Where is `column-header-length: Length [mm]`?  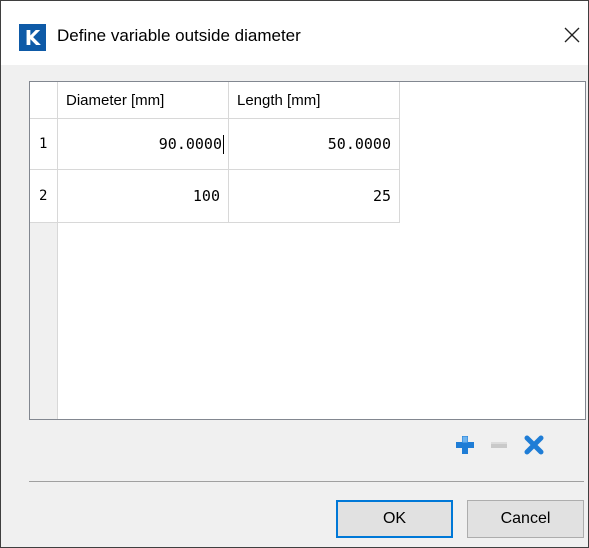 column-header-length: Length [mm] is located at coordinates (314, 100).